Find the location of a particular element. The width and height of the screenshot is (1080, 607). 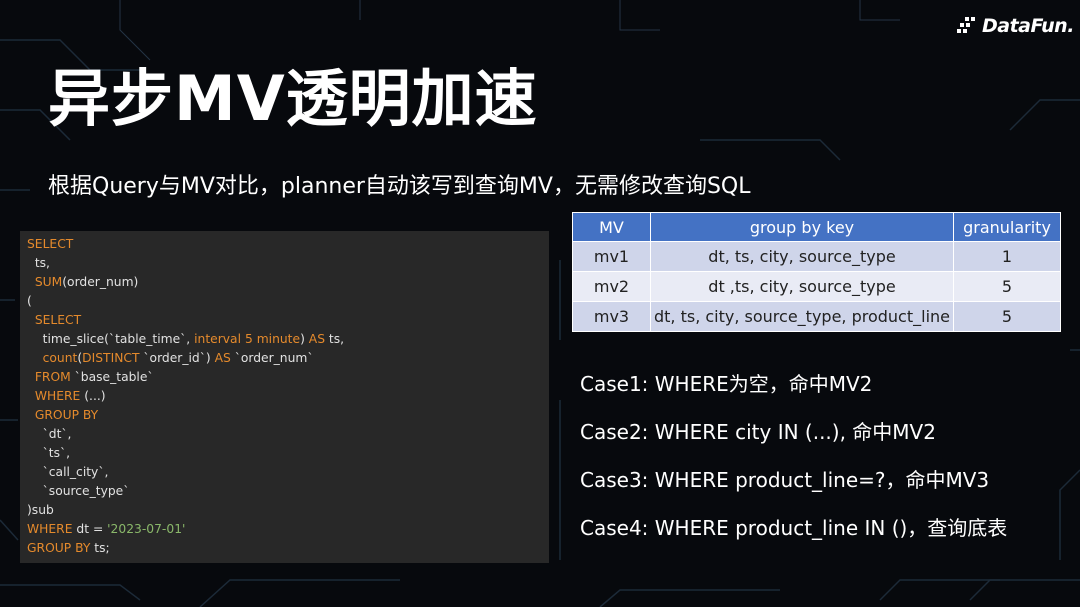

code-token: 5 is located at coordinates (248, 339).